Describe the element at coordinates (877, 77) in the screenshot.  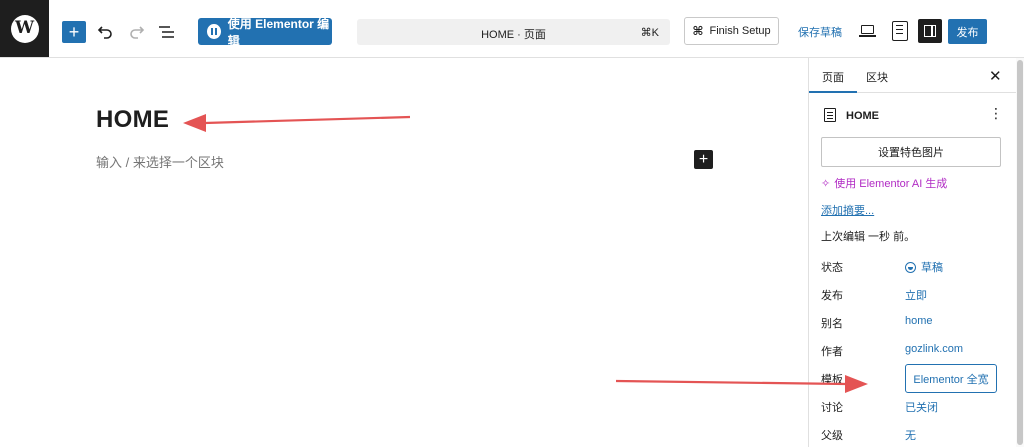
I see `tab-block: 区块` at that location.